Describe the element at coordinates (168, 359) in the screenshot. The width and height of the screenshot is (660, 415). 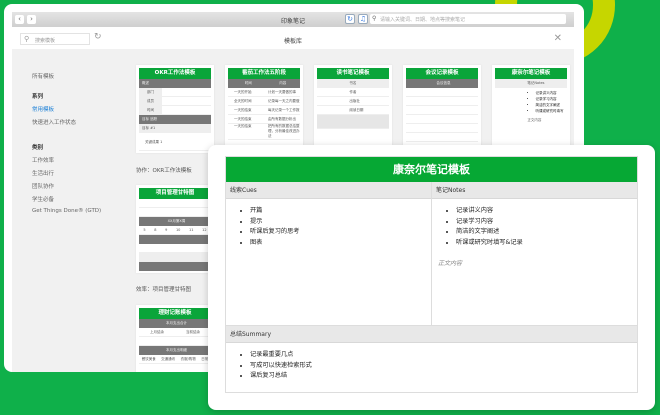
I see `thumb-cell: 交通通讯` at that location.